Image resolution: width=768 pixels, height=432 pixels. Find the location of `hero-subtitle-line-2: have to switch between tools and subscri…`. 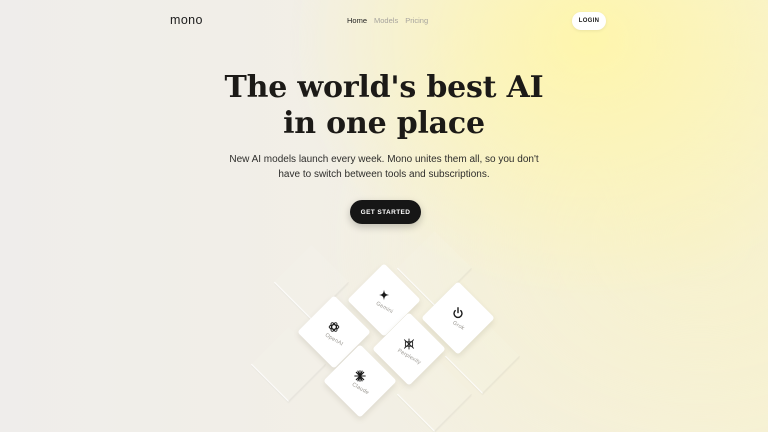

hero-subtitle-line-2: have to switch between tools and subscri… is located at coordinates (384, 174).